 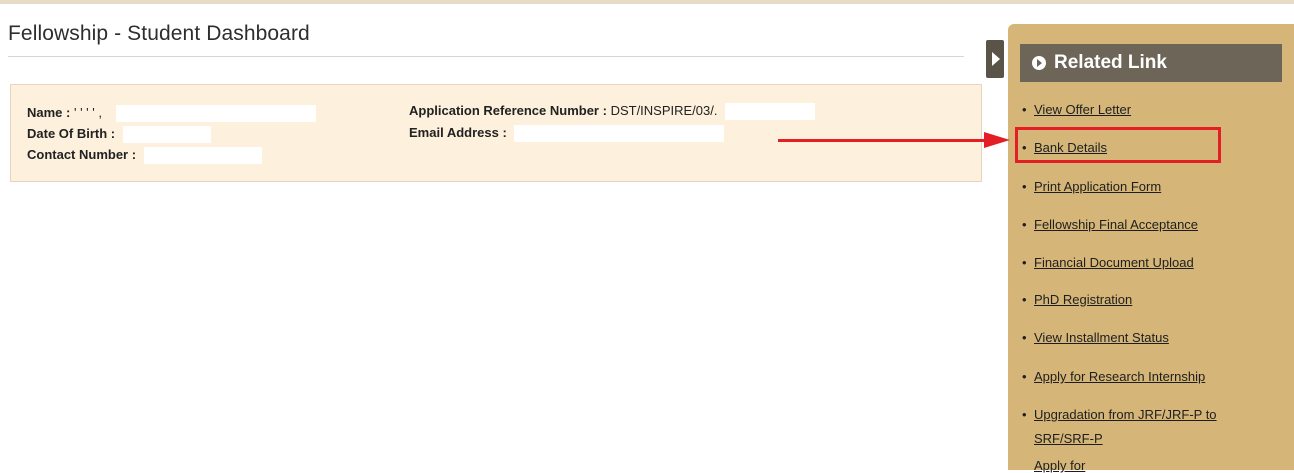 I want to click on annotation-arrow-line, so click(x=882, y=140).